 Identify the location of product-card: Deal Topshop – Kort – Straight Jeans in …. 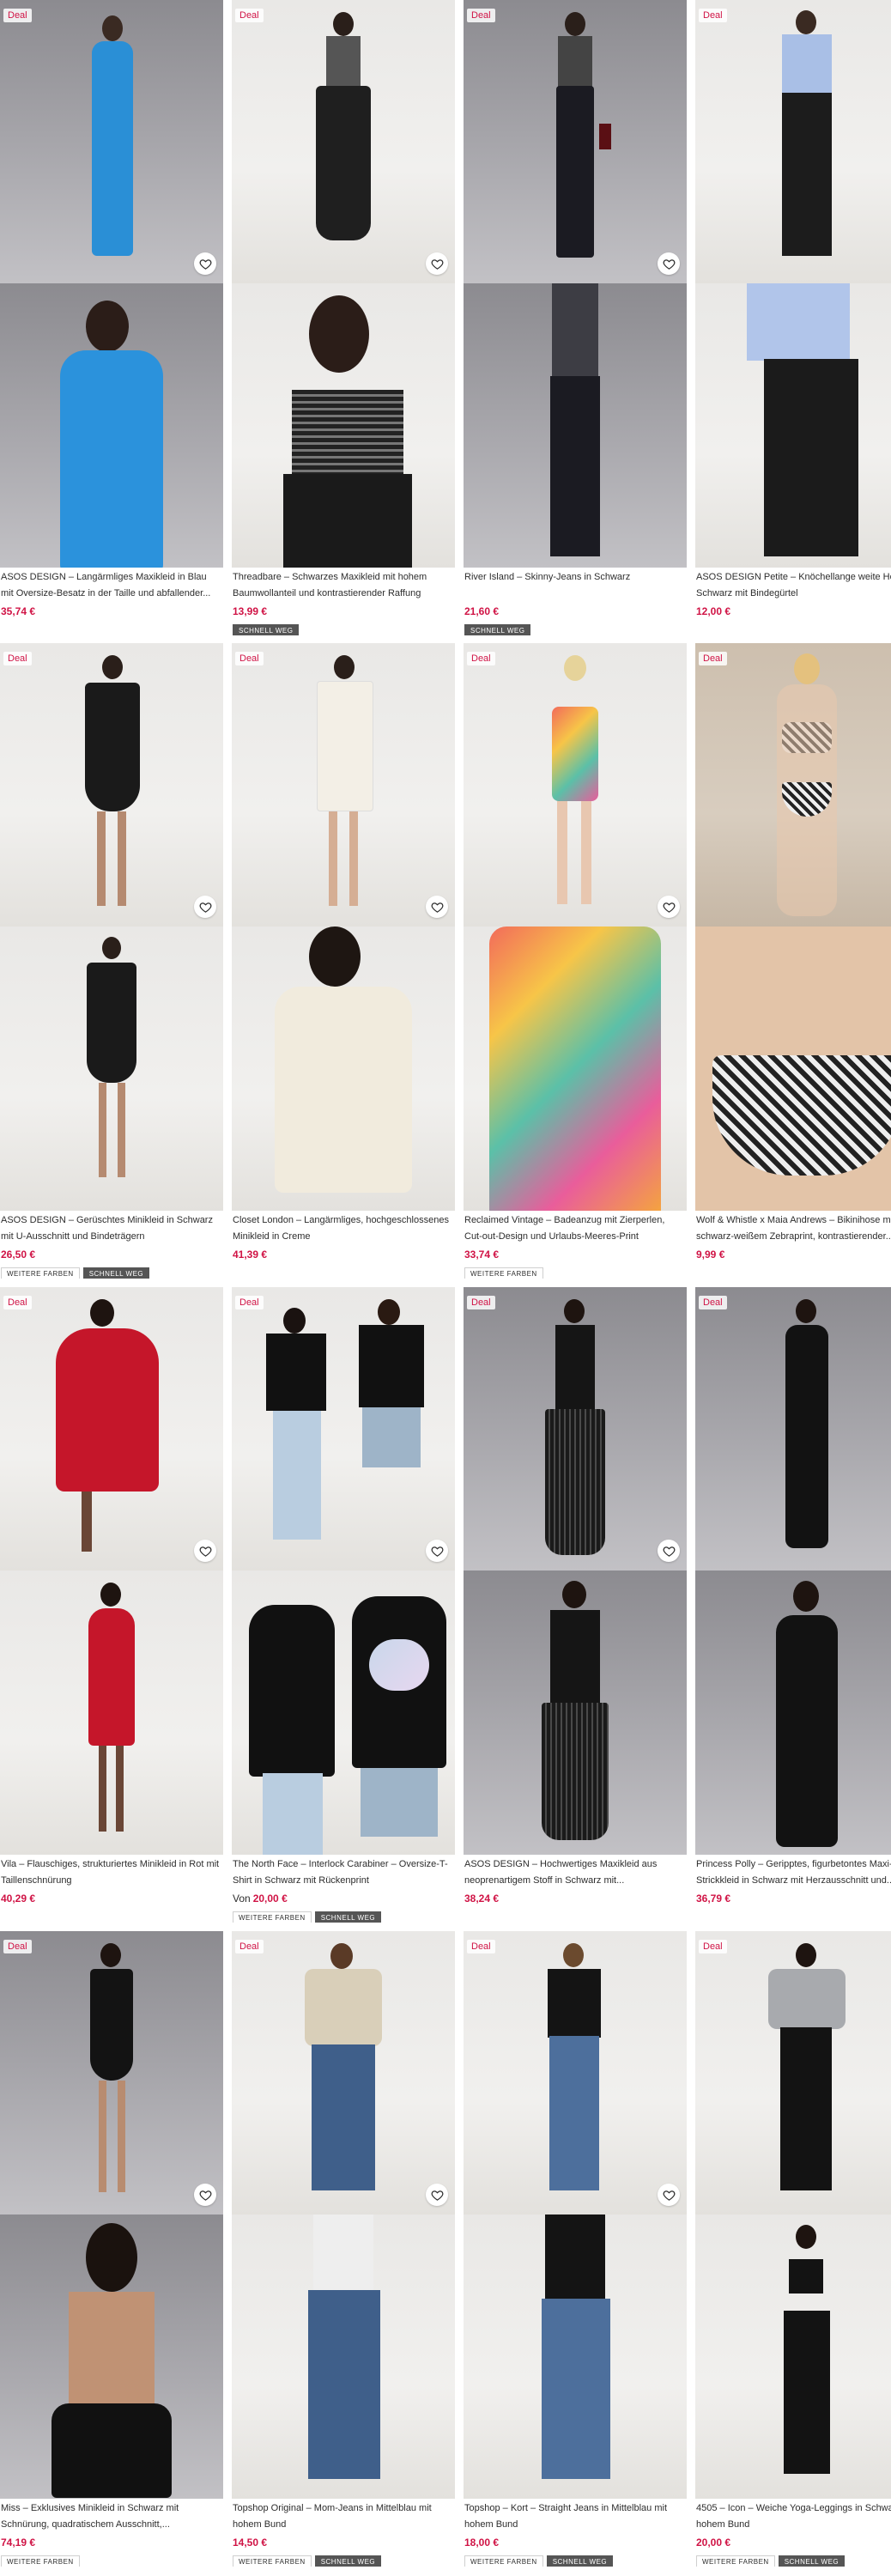
(575, 2249).